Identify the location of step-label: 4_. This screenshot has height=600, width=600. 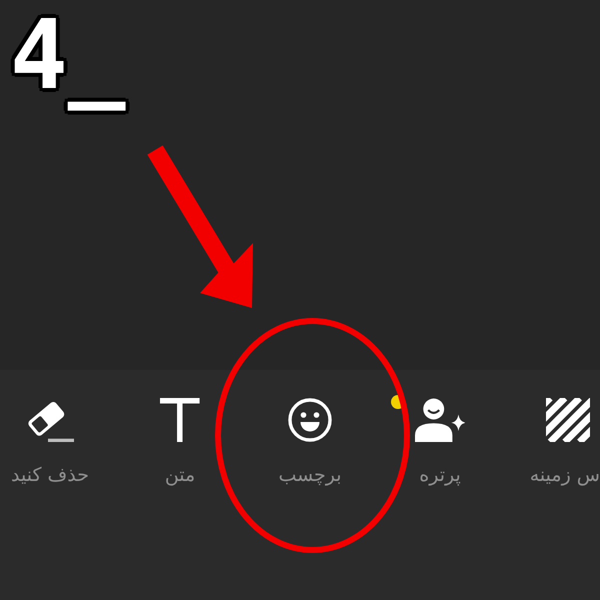
(68, 58).